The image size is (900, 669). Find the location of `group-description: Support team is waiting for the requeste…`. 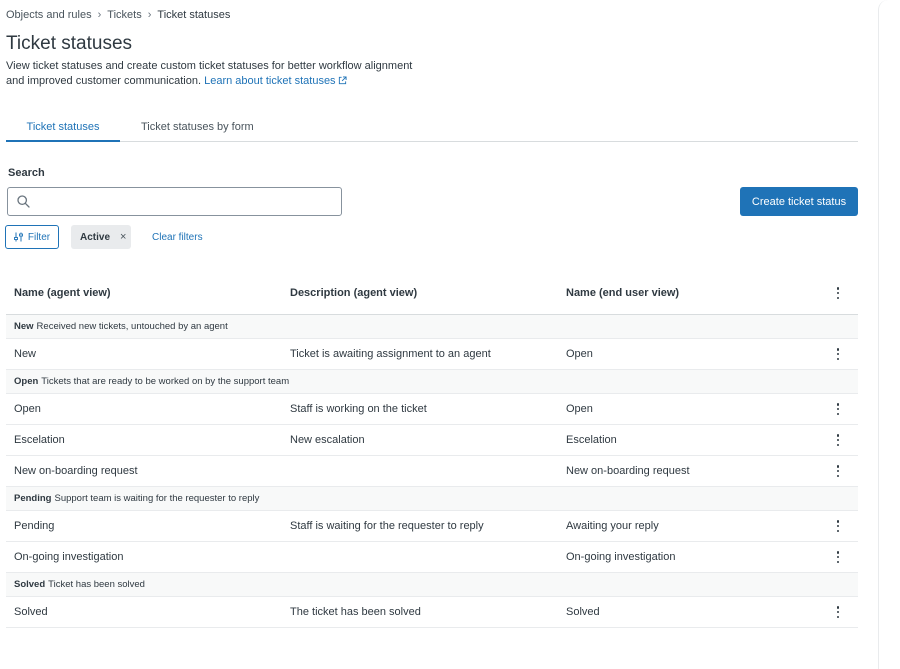

group-description: Support team is waiting for the requeste… is located at coordinates (157, 498).